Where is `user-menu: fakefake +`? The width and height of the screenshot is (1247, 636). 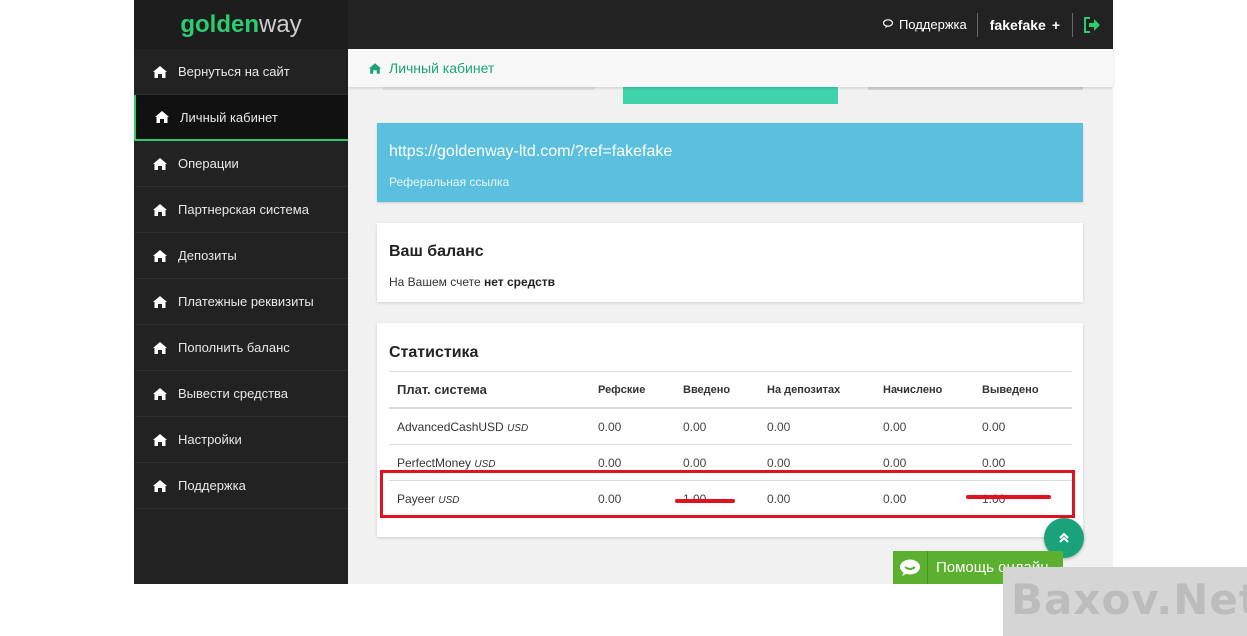
user-menu: fakefake + is located at coordinates (1025, 24).